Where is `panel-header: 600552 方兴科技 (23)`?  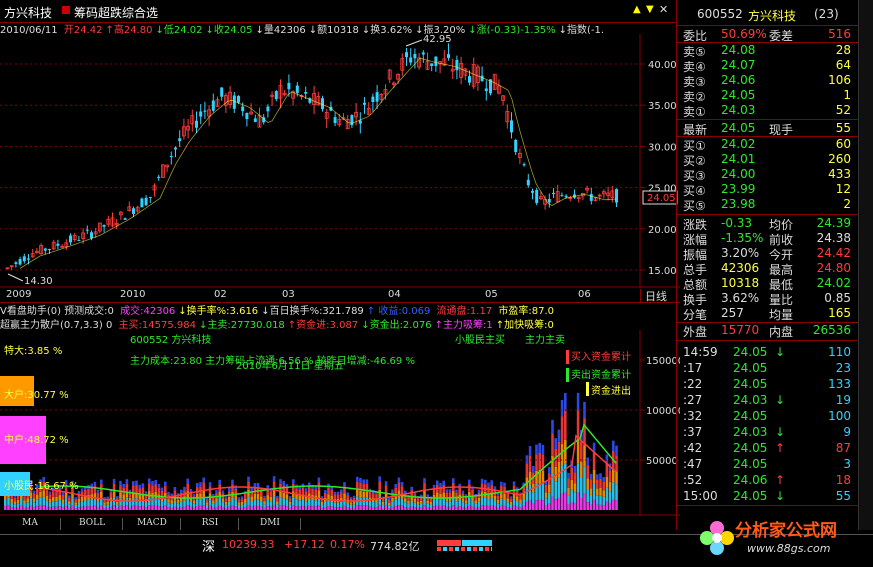 panel-header: 600552 方兴科技 (23) is located at coordinates (768, 15).